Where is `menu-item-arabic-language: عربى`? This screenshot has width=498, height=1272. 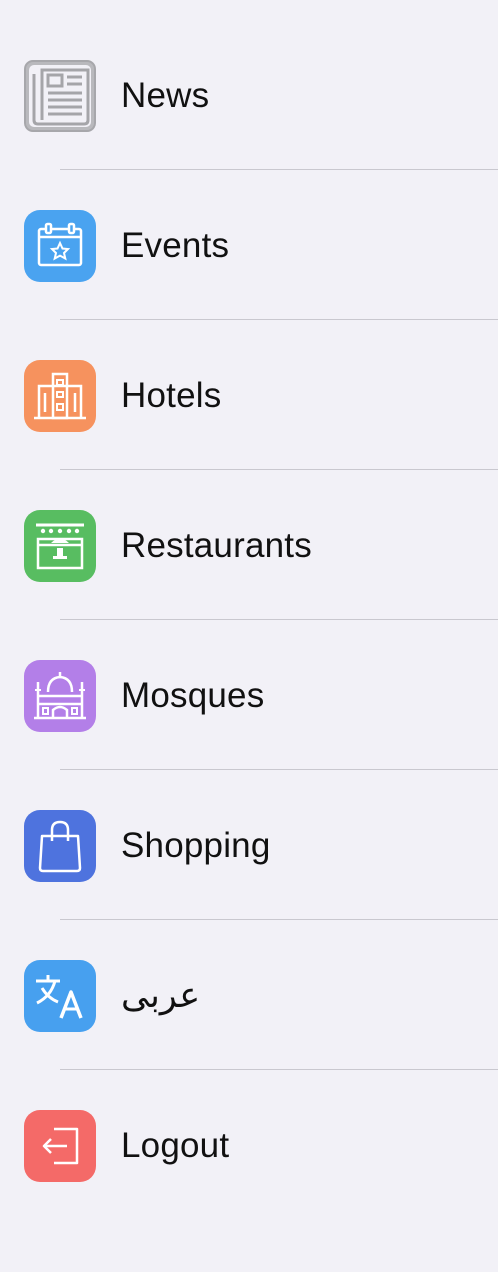 menu-item-arabic-language: عربى is located at coordinates (249, 995).